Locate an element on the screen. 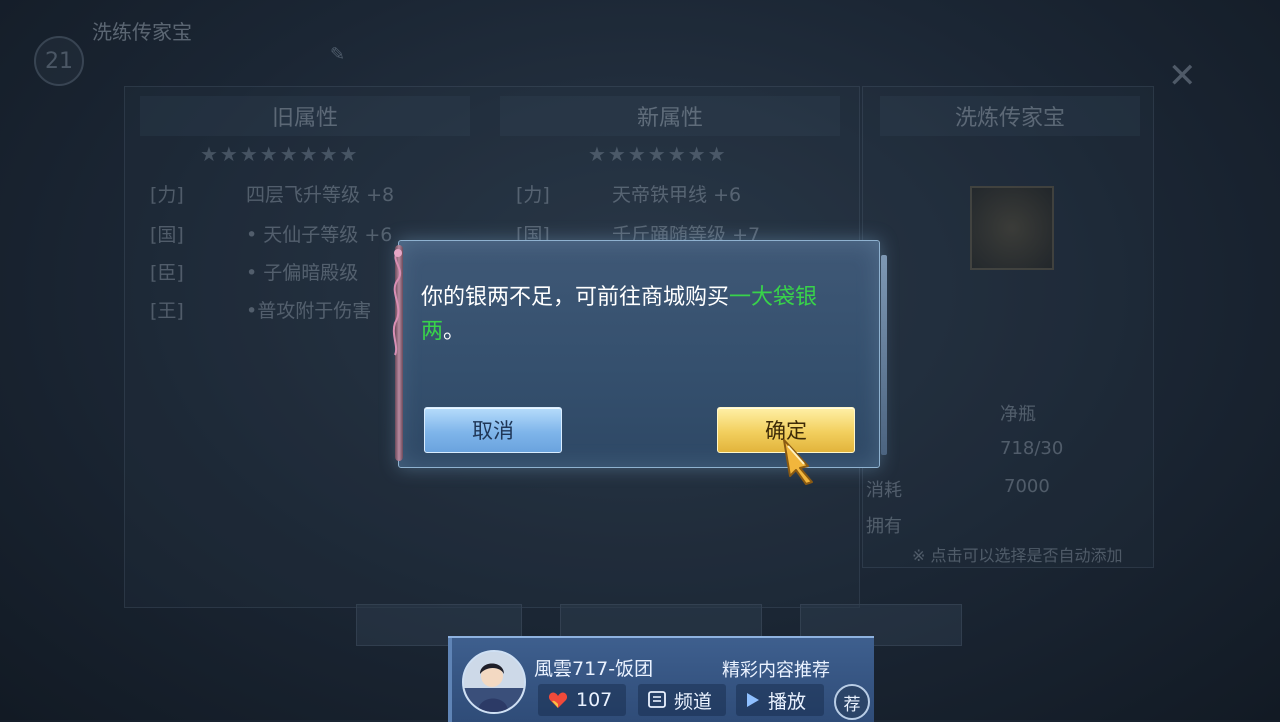 This screenshot has width=1280, height=722. panel-title: 洗练传家宝 is located at coordinates (142, 32).